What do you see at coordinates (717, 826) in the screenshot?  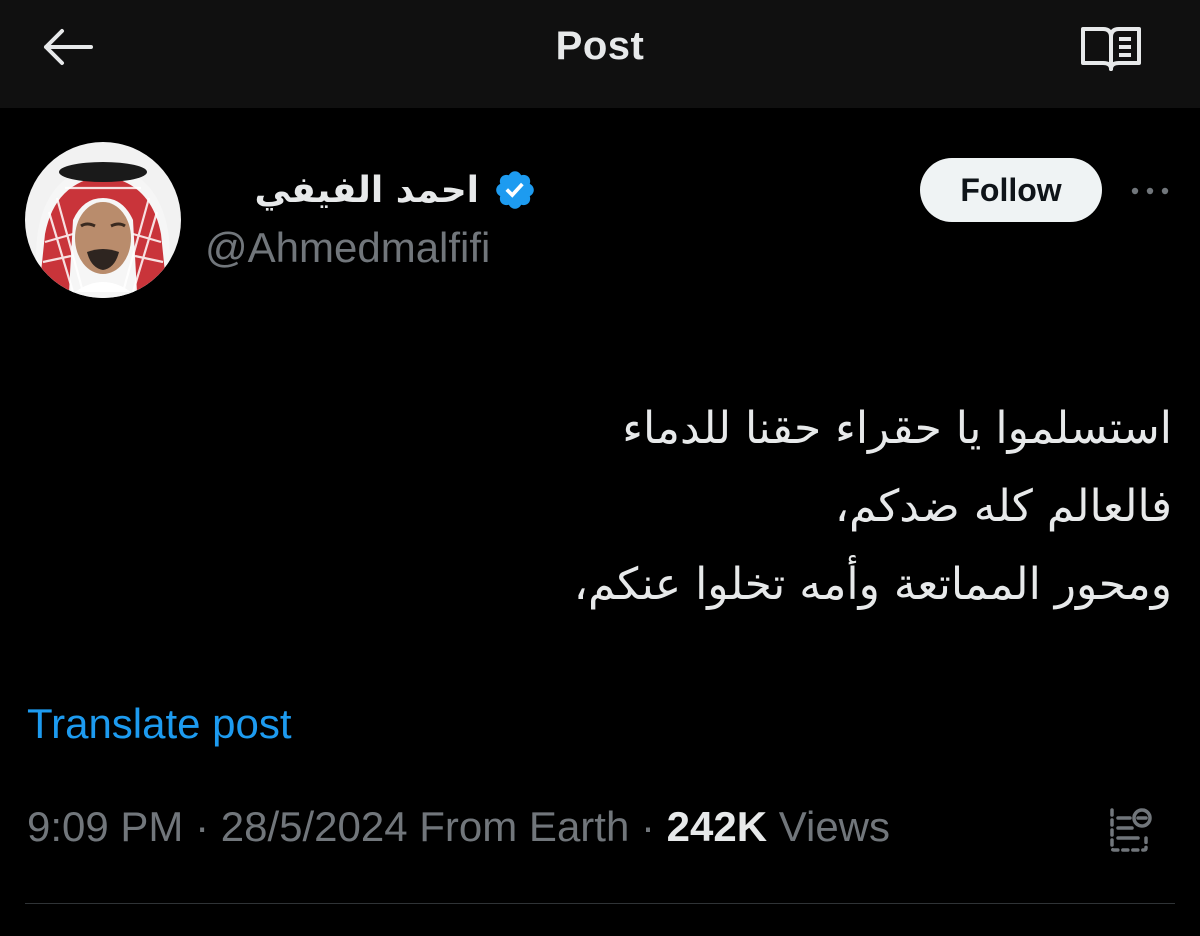 I see `views-count: 242K` at bounding box center [717, 826].